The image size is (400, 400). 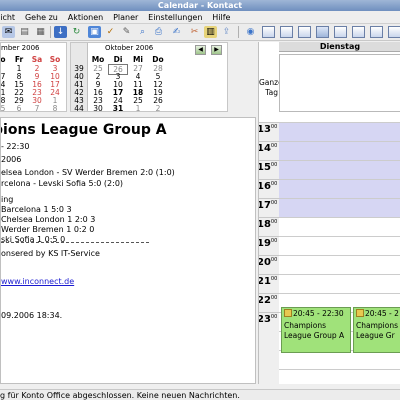 What do you see at coordinates (85, 17) in the screenshot?
I see `menu-aktionen: Aktionen` at bounding box center [85, 17].